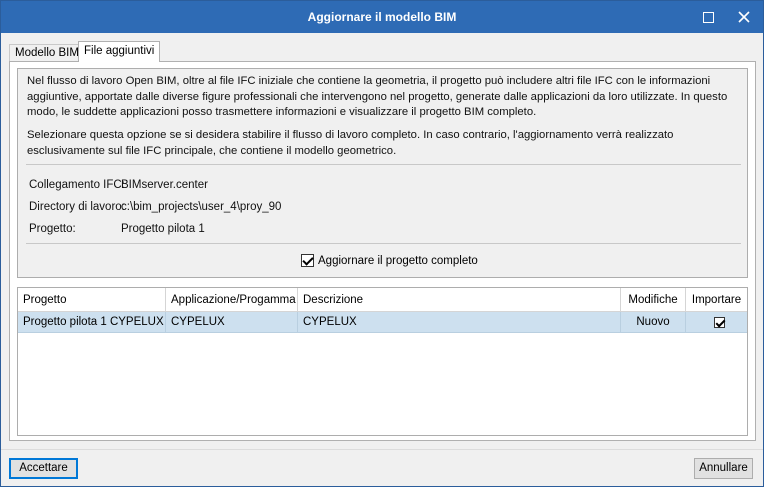 The height and width of the screenshot is (487, 764). What do you see at coordinates (92, 322) in the screenshot?
I see `cell-progetto: Progetto pilota 1 CYPELUX` at bounding box center [92, 322].